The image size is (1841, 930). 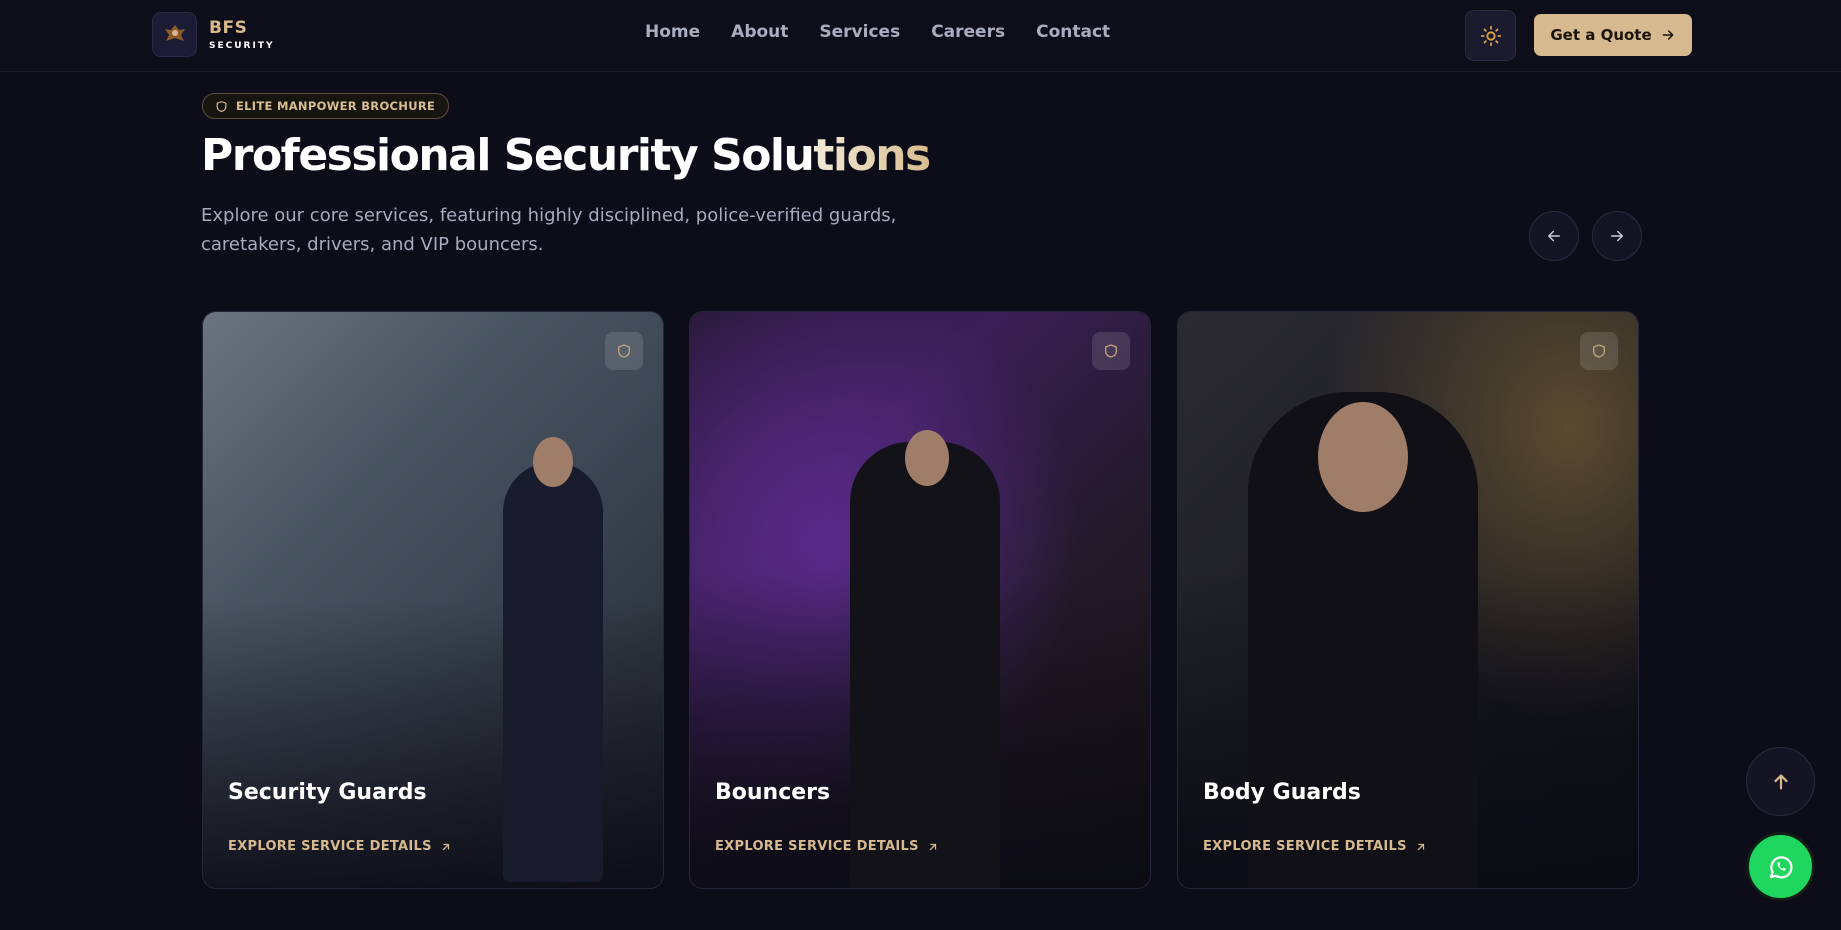 What do you see at coordinates (228, 28) in the screenshot?
I see `logo-name: BFS` at bounding box center [228, 28].